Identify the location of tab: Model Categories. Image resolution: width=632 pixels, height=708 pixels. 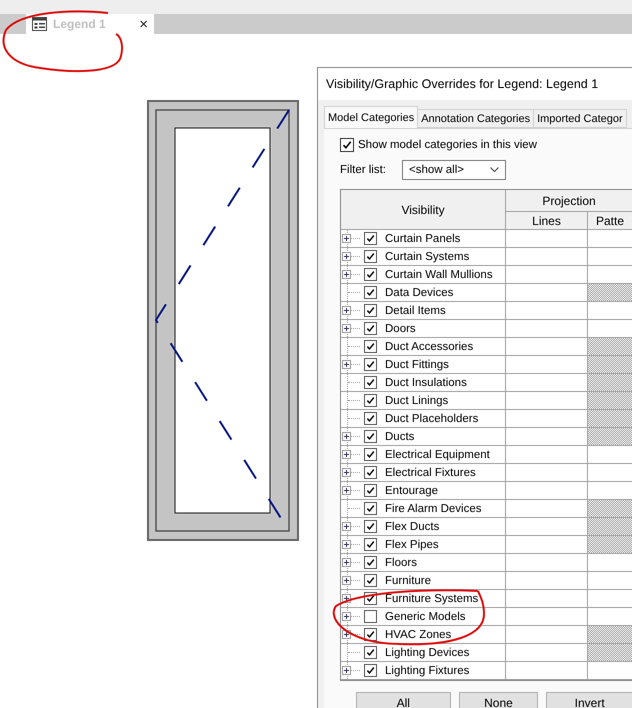
(371, 117).